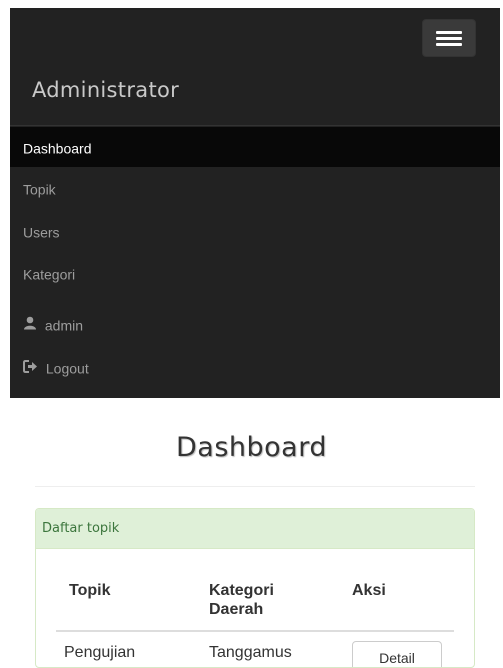  Describe the element at coordinates (30, 368) in the screenshot. I see `logout-icon` at that location.